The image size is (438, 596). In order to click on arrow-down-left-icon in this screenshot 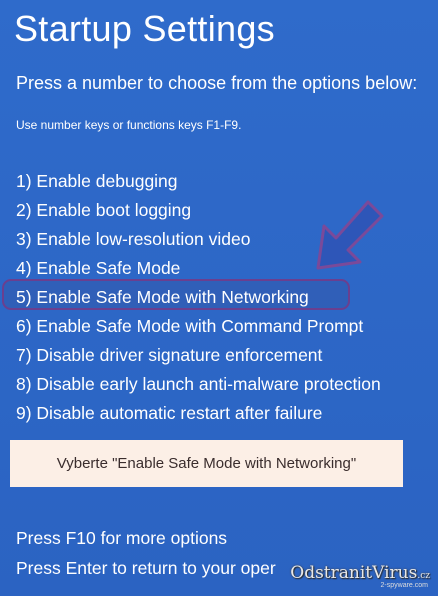, I will do `click(350, 235)`.